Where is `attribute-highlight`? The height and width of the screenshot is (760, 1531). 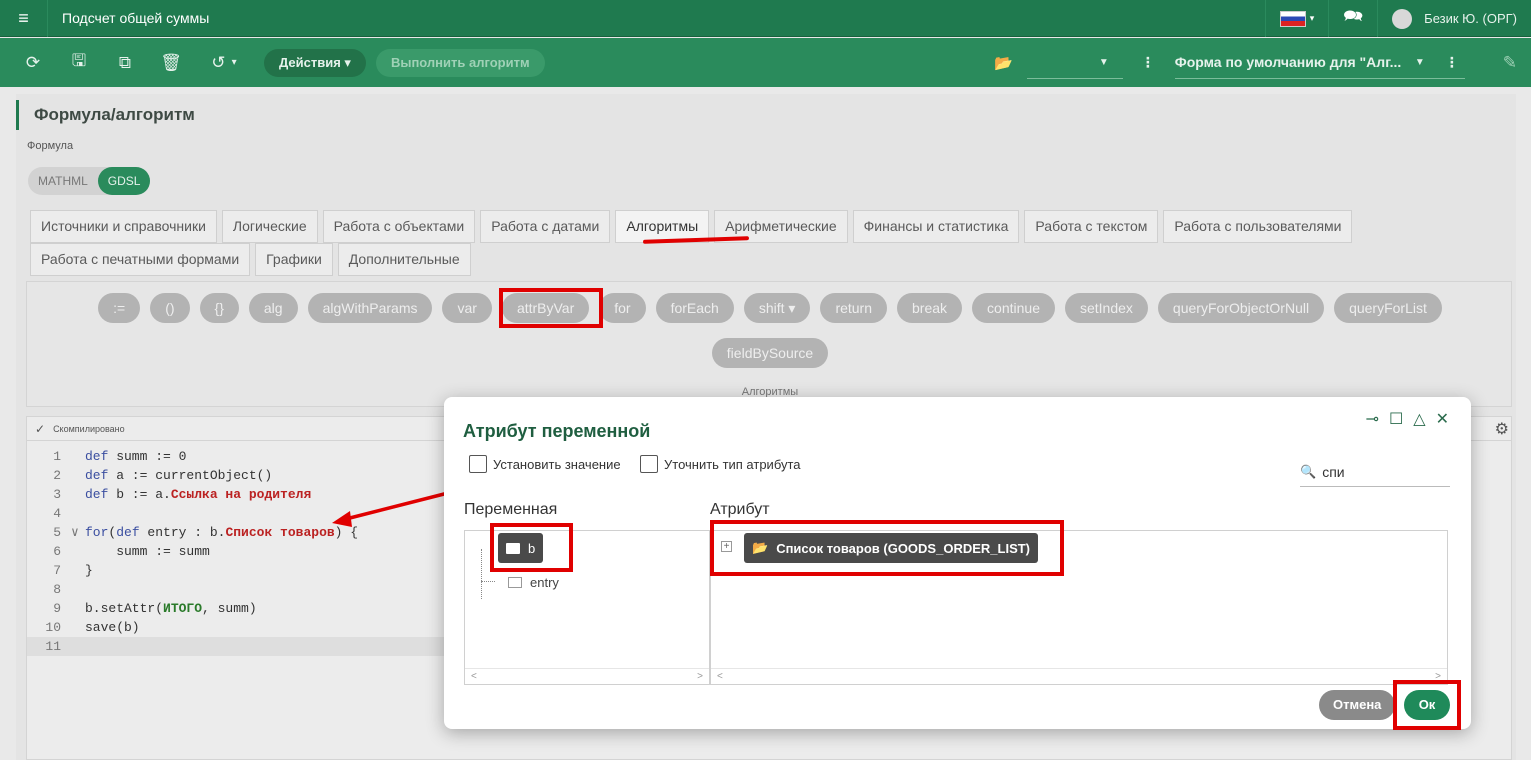 attribute-highlight is located at coordinates (887, 548).